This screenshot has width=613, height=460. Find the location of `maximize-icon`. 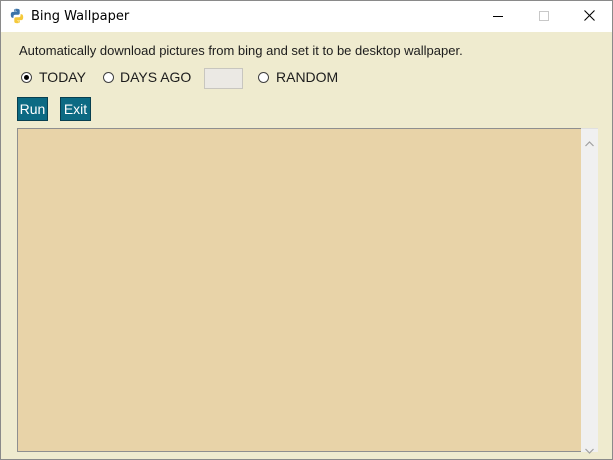

maximize-icon is located at coordinates (544, 17).